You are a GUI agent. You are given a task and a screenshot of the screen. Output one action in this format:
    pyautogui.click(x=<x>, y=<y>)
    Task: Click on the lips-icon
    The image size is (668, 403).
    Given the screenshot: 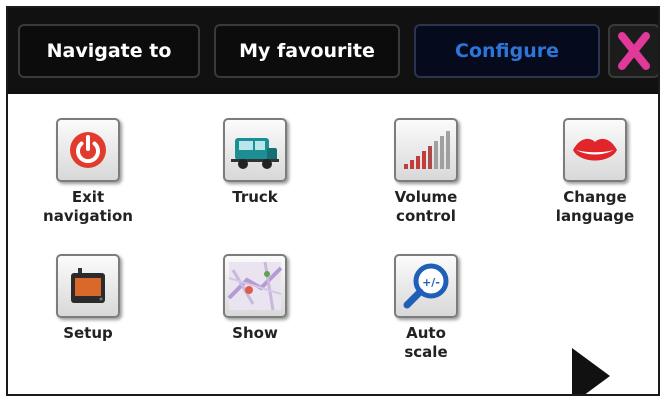 What is the action you would take?
    pyautogui.click(x=595, y=150)
    